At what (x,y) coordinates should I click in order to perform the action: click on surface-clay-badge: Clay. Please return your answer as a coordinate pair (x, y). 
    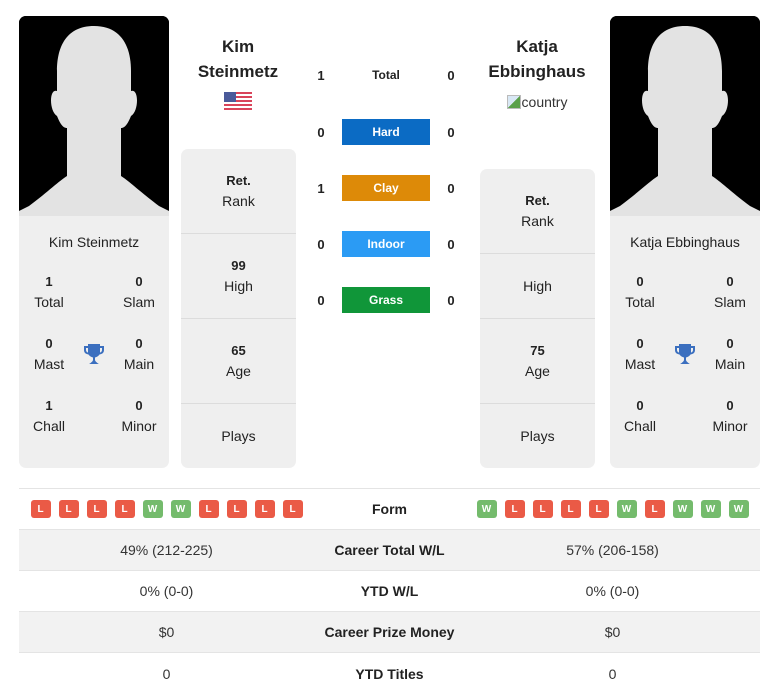
    Looking at the image, I should click on (386, 188).